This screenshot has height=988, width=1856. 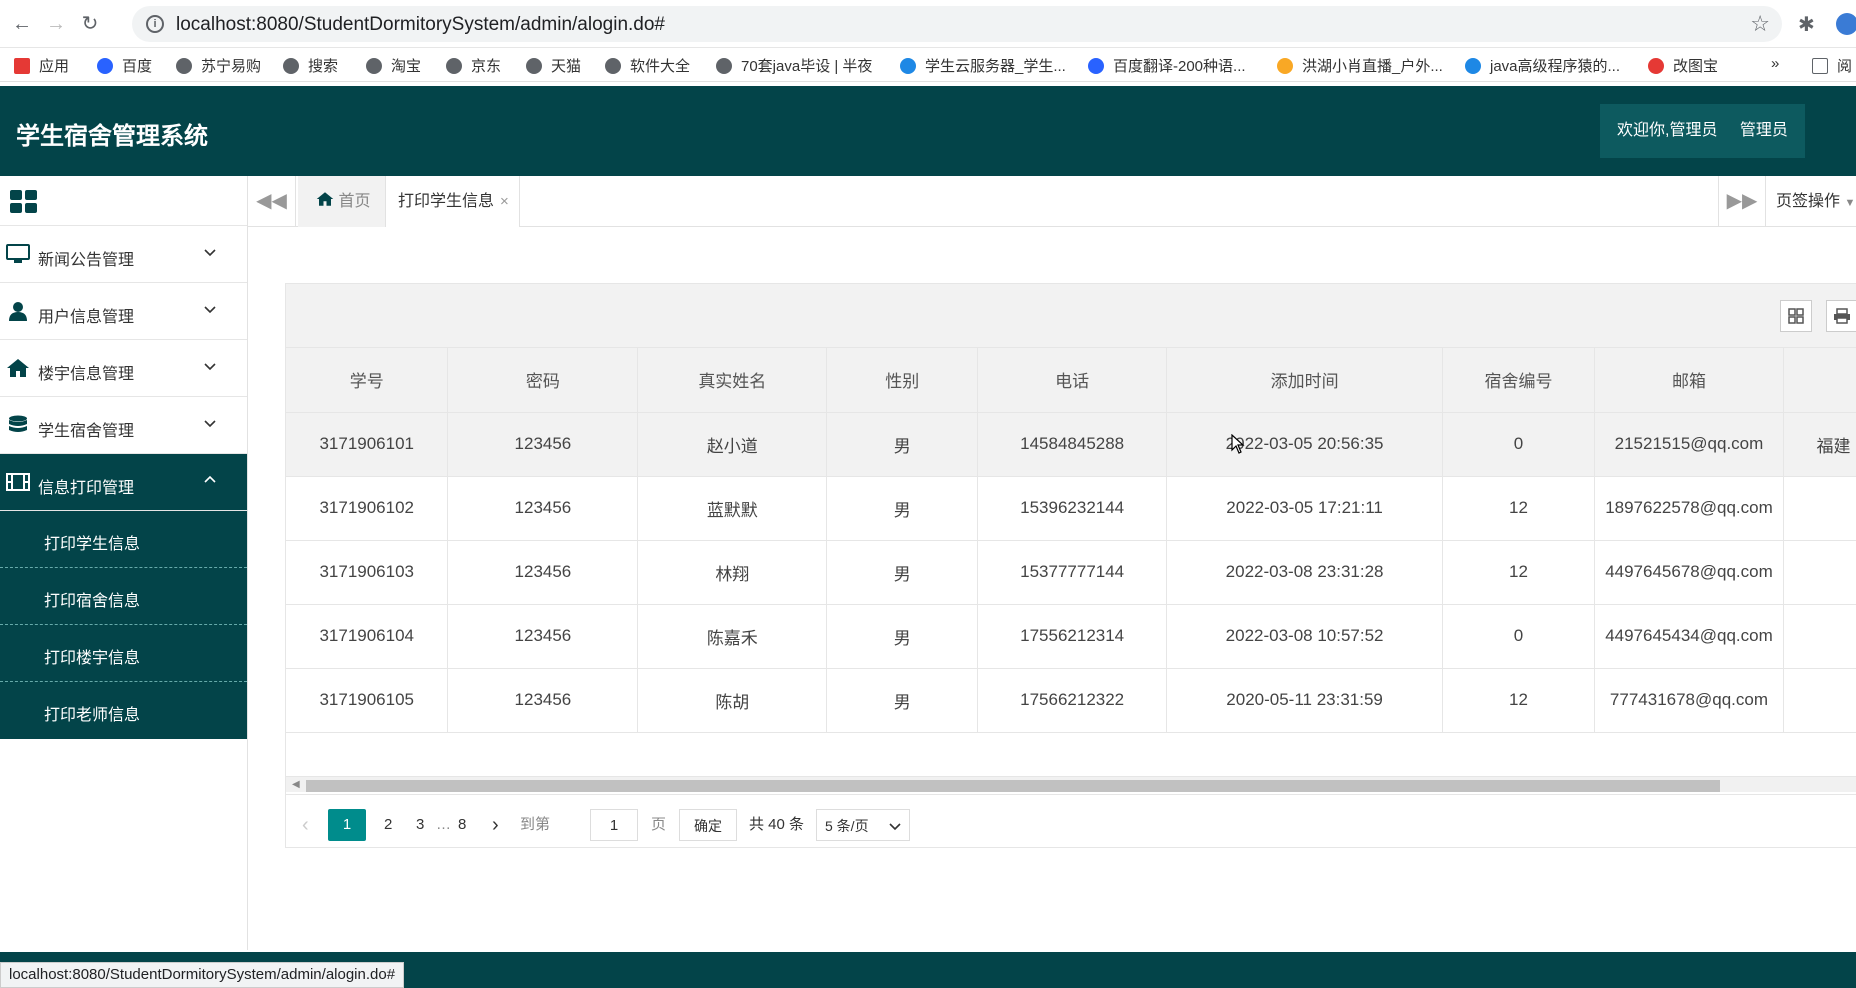 I want to click on page-button: 3, so click(x=420, y=825).